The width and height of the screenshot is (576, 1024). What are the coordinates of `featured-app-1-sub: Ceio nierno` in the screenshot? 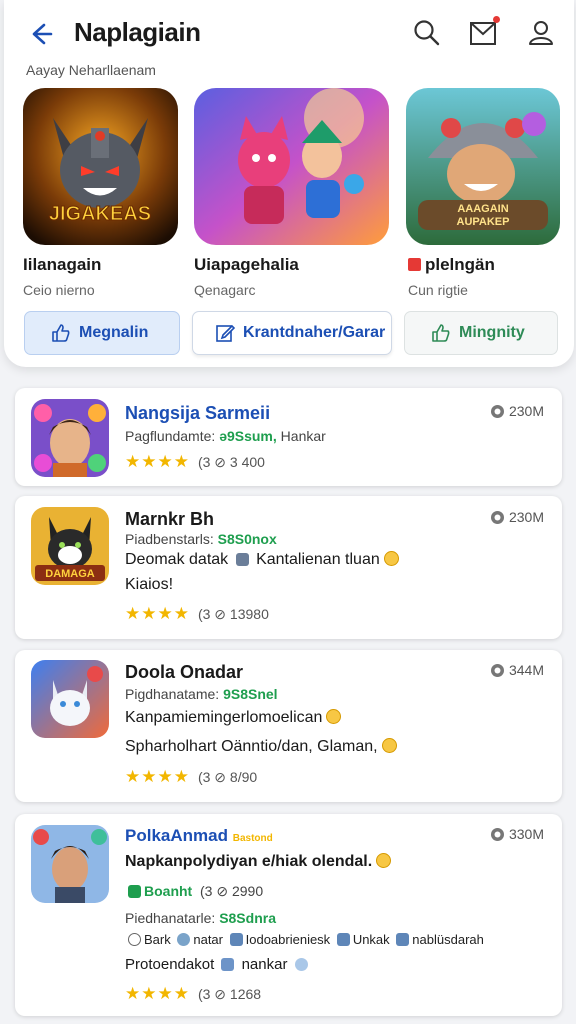 It's located at (59, 290).